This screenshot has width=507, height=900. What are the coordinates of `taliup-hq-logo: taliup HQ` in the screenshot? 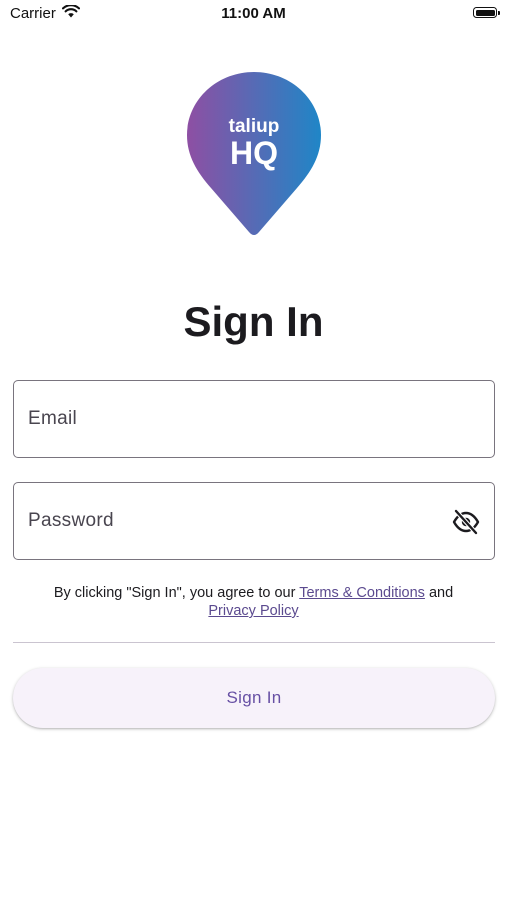 It's located at (254, 154).